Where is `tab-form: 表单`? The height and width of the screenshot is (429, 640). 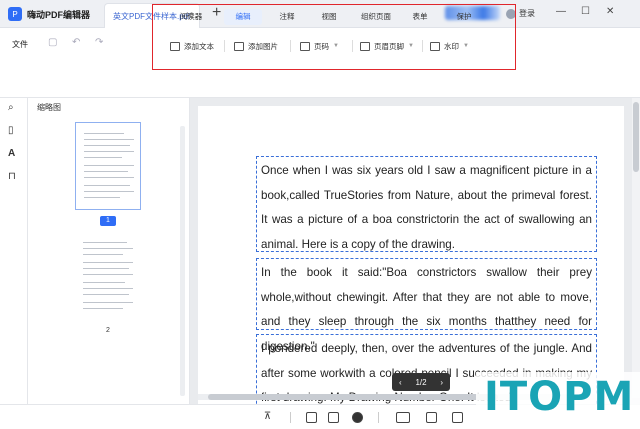 tab-form: 表单 is located at coordinates (420, 17).